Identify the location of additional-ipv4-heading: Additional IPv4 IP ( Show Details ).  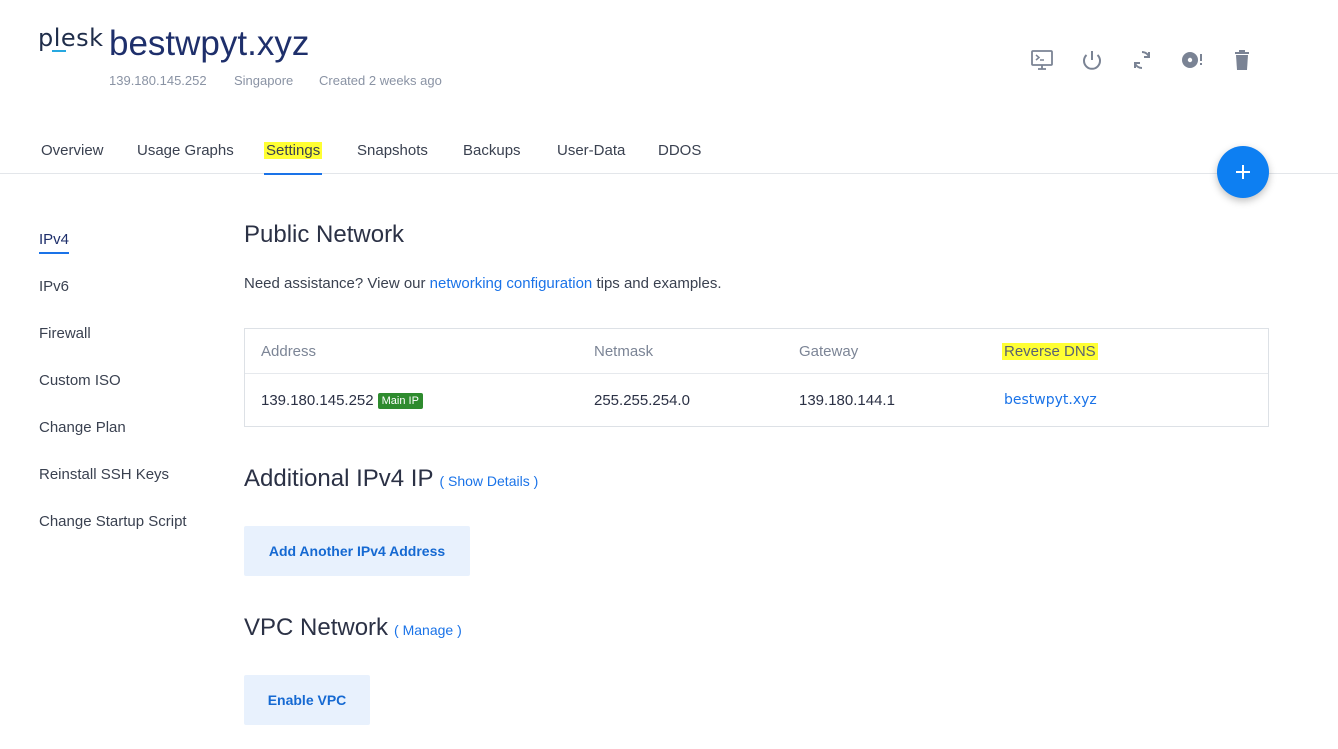
(391, 479).